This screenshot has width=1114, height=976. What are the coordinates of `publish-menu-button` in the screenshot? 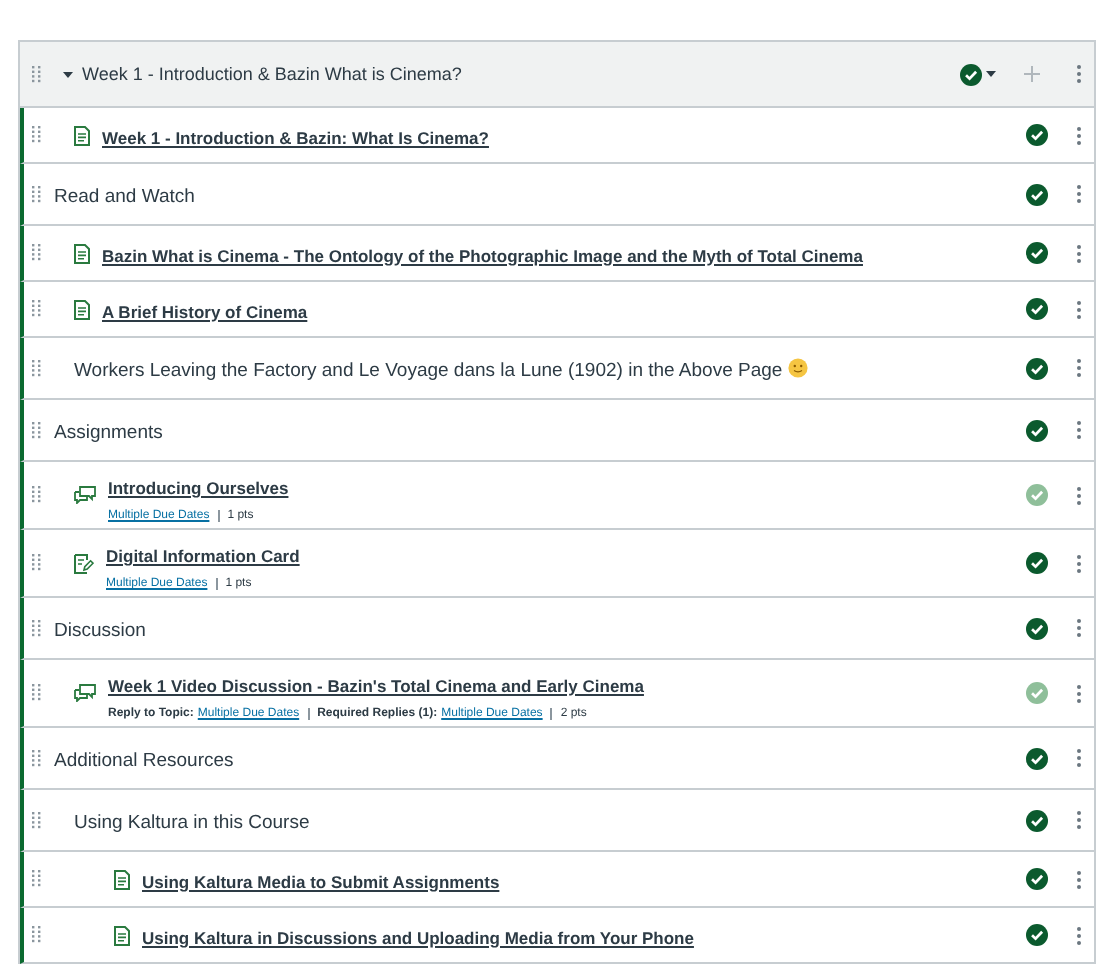 It's located at (978, 74).